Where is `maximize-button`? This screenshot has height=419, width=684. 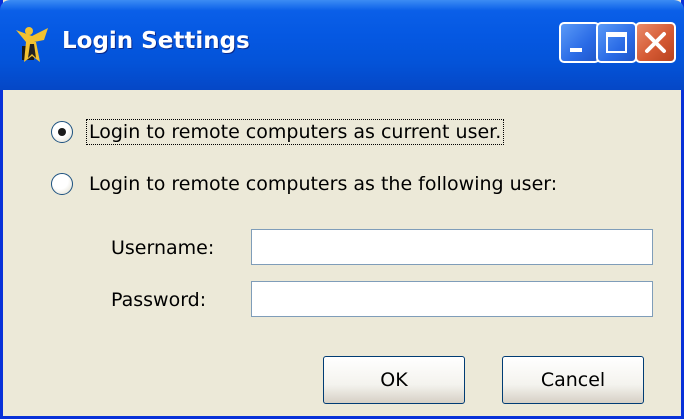
maximize-button is located at coordinates (616, 42).